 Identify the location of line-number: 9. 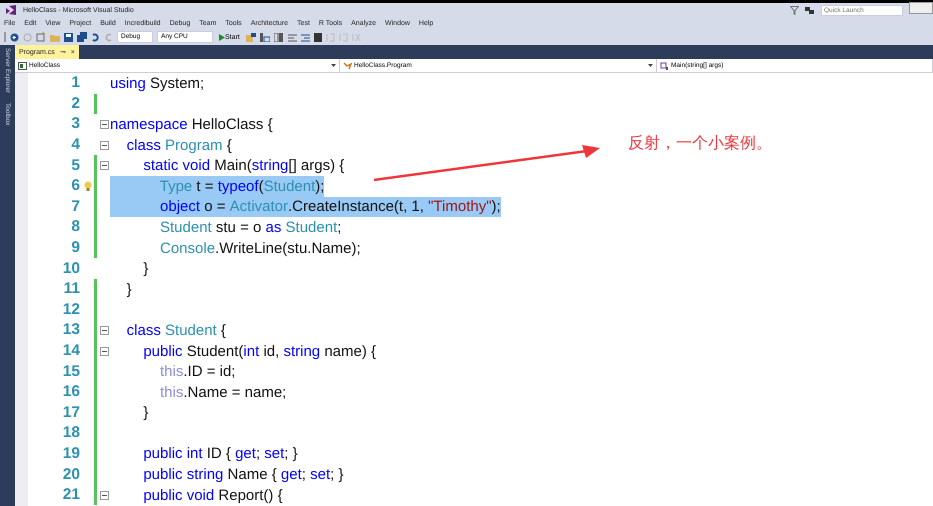
(75, 248).